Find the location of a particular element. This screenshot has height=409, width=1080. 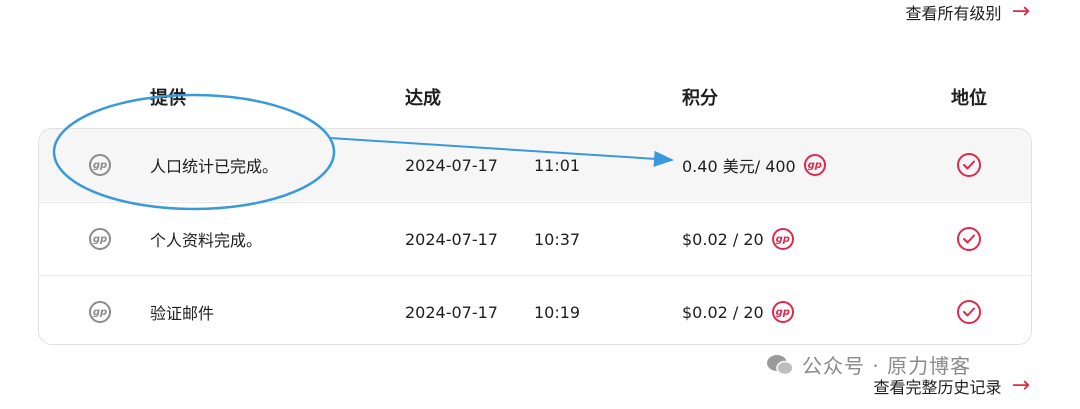

view-full-history-link: 查看完整历史记录 → is located at coordinates (952, 386).